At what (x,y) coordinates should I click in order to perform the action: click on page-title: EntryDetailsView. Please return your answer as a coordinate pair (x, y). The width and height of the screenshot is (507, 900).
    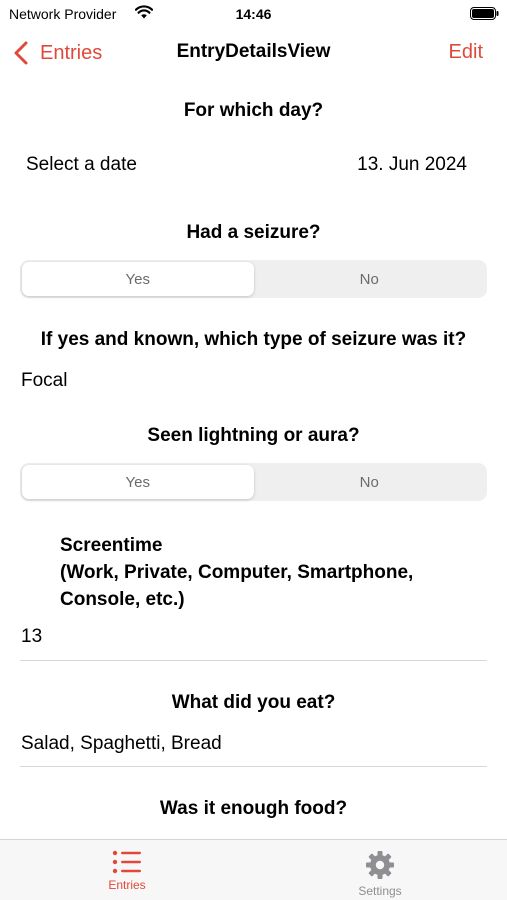
    Looking at the image, I should click on (253, 51).